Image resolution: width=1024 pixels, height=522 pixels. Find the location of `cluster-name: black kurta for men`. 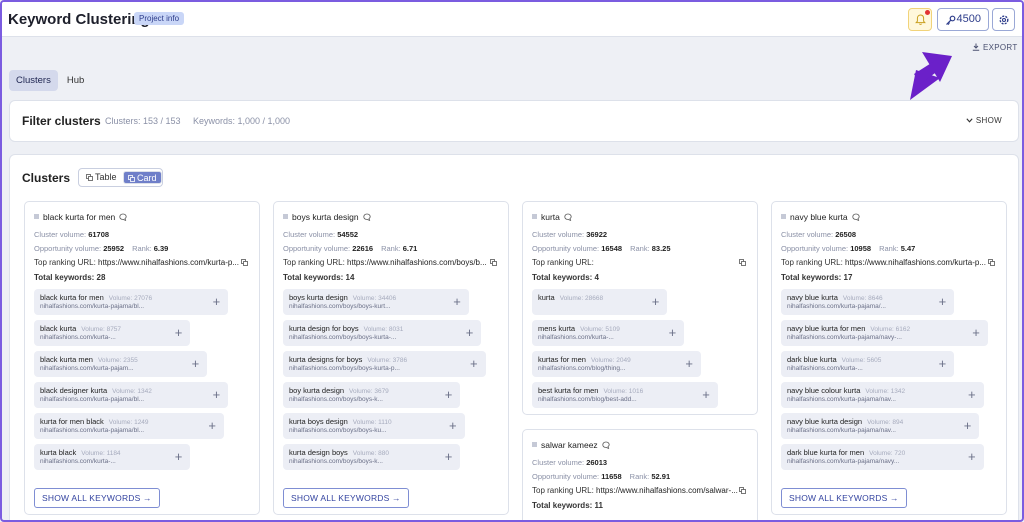

cluster-name: black kurta for men is located at coordinates (80, 217).